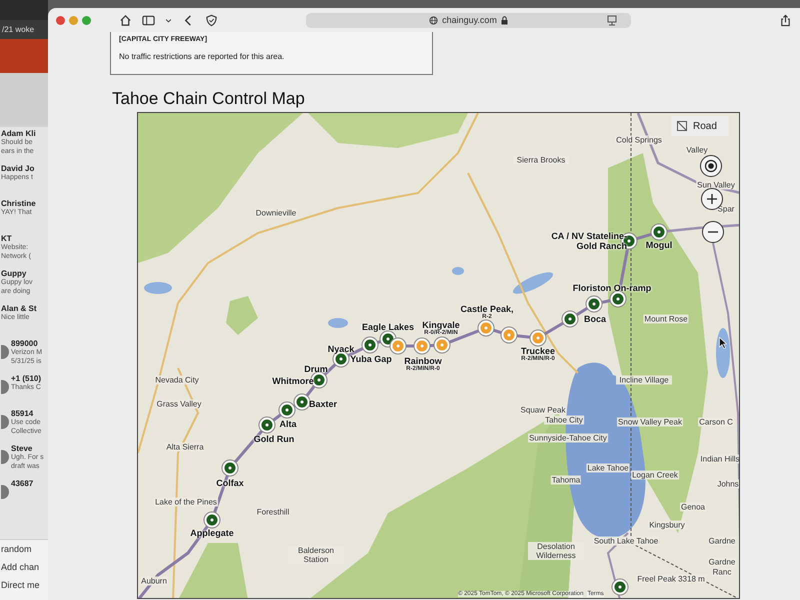 The height and width of the screenshot is (600, 800). What do you see at coordinates (125, 20) in the screenshot?
I see `home-icon` at bounding box center [125, 20].